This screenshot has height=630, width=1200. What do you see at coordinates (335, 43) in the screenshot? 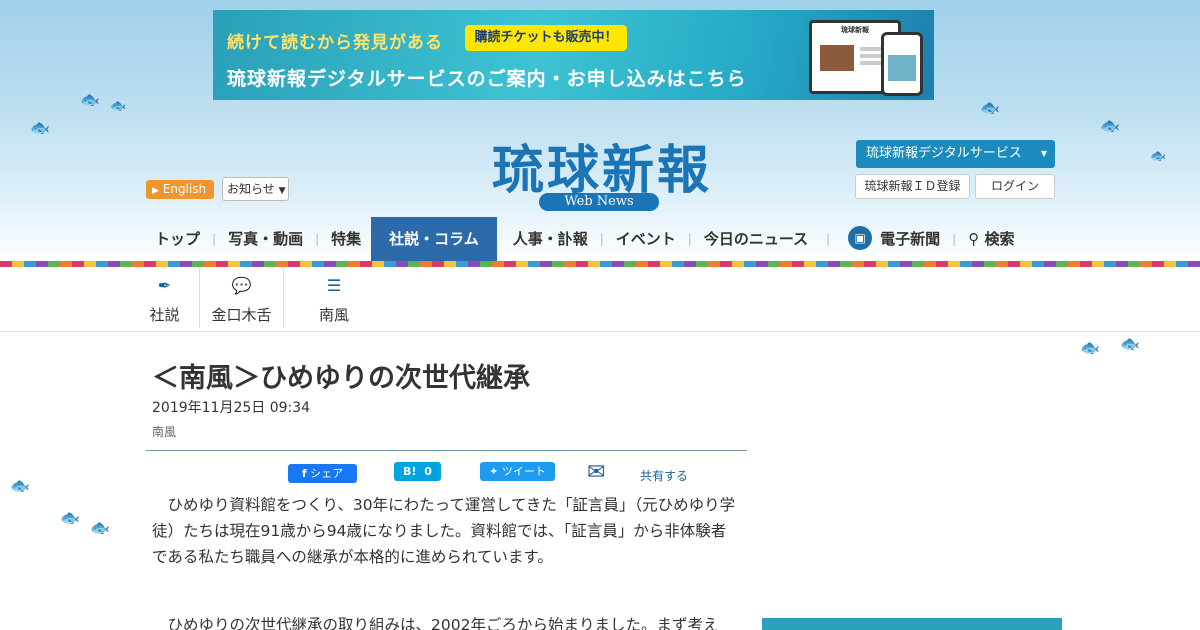
I see `banner-line1: 続けて読むから発見がある` at bounding box center [335, 43].